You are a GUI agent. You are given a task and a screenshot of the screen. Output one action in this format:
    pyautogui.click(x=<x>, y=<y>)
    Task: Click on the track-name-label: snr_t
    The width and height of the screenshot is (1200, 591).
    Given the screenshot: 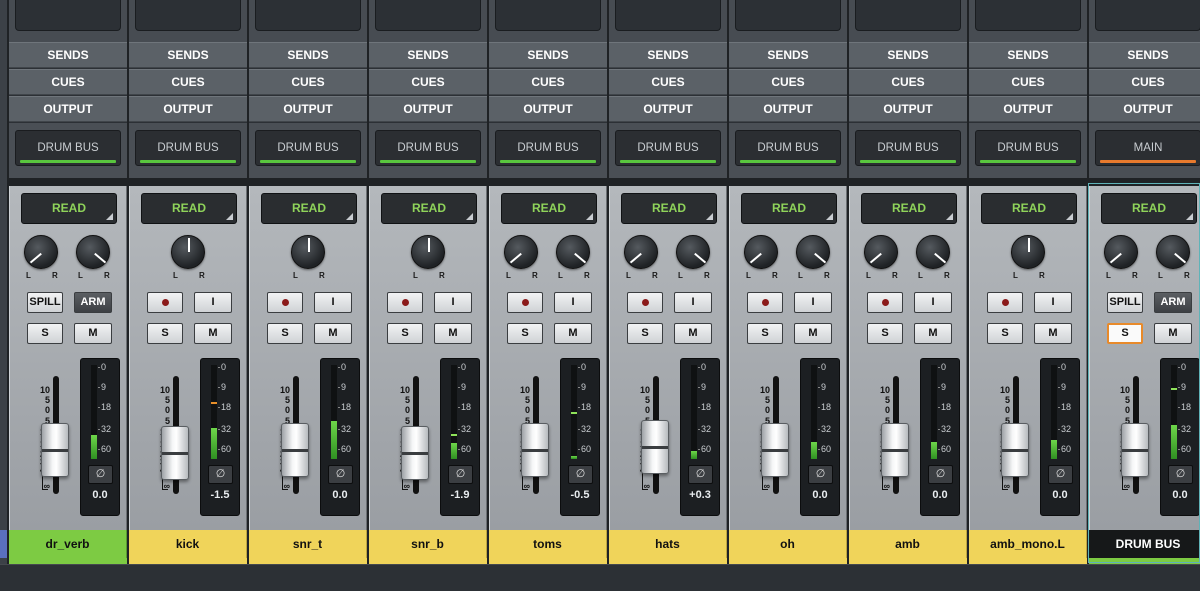 What is the action you would take?
    pyautogui.click(x=308, y=544)
    